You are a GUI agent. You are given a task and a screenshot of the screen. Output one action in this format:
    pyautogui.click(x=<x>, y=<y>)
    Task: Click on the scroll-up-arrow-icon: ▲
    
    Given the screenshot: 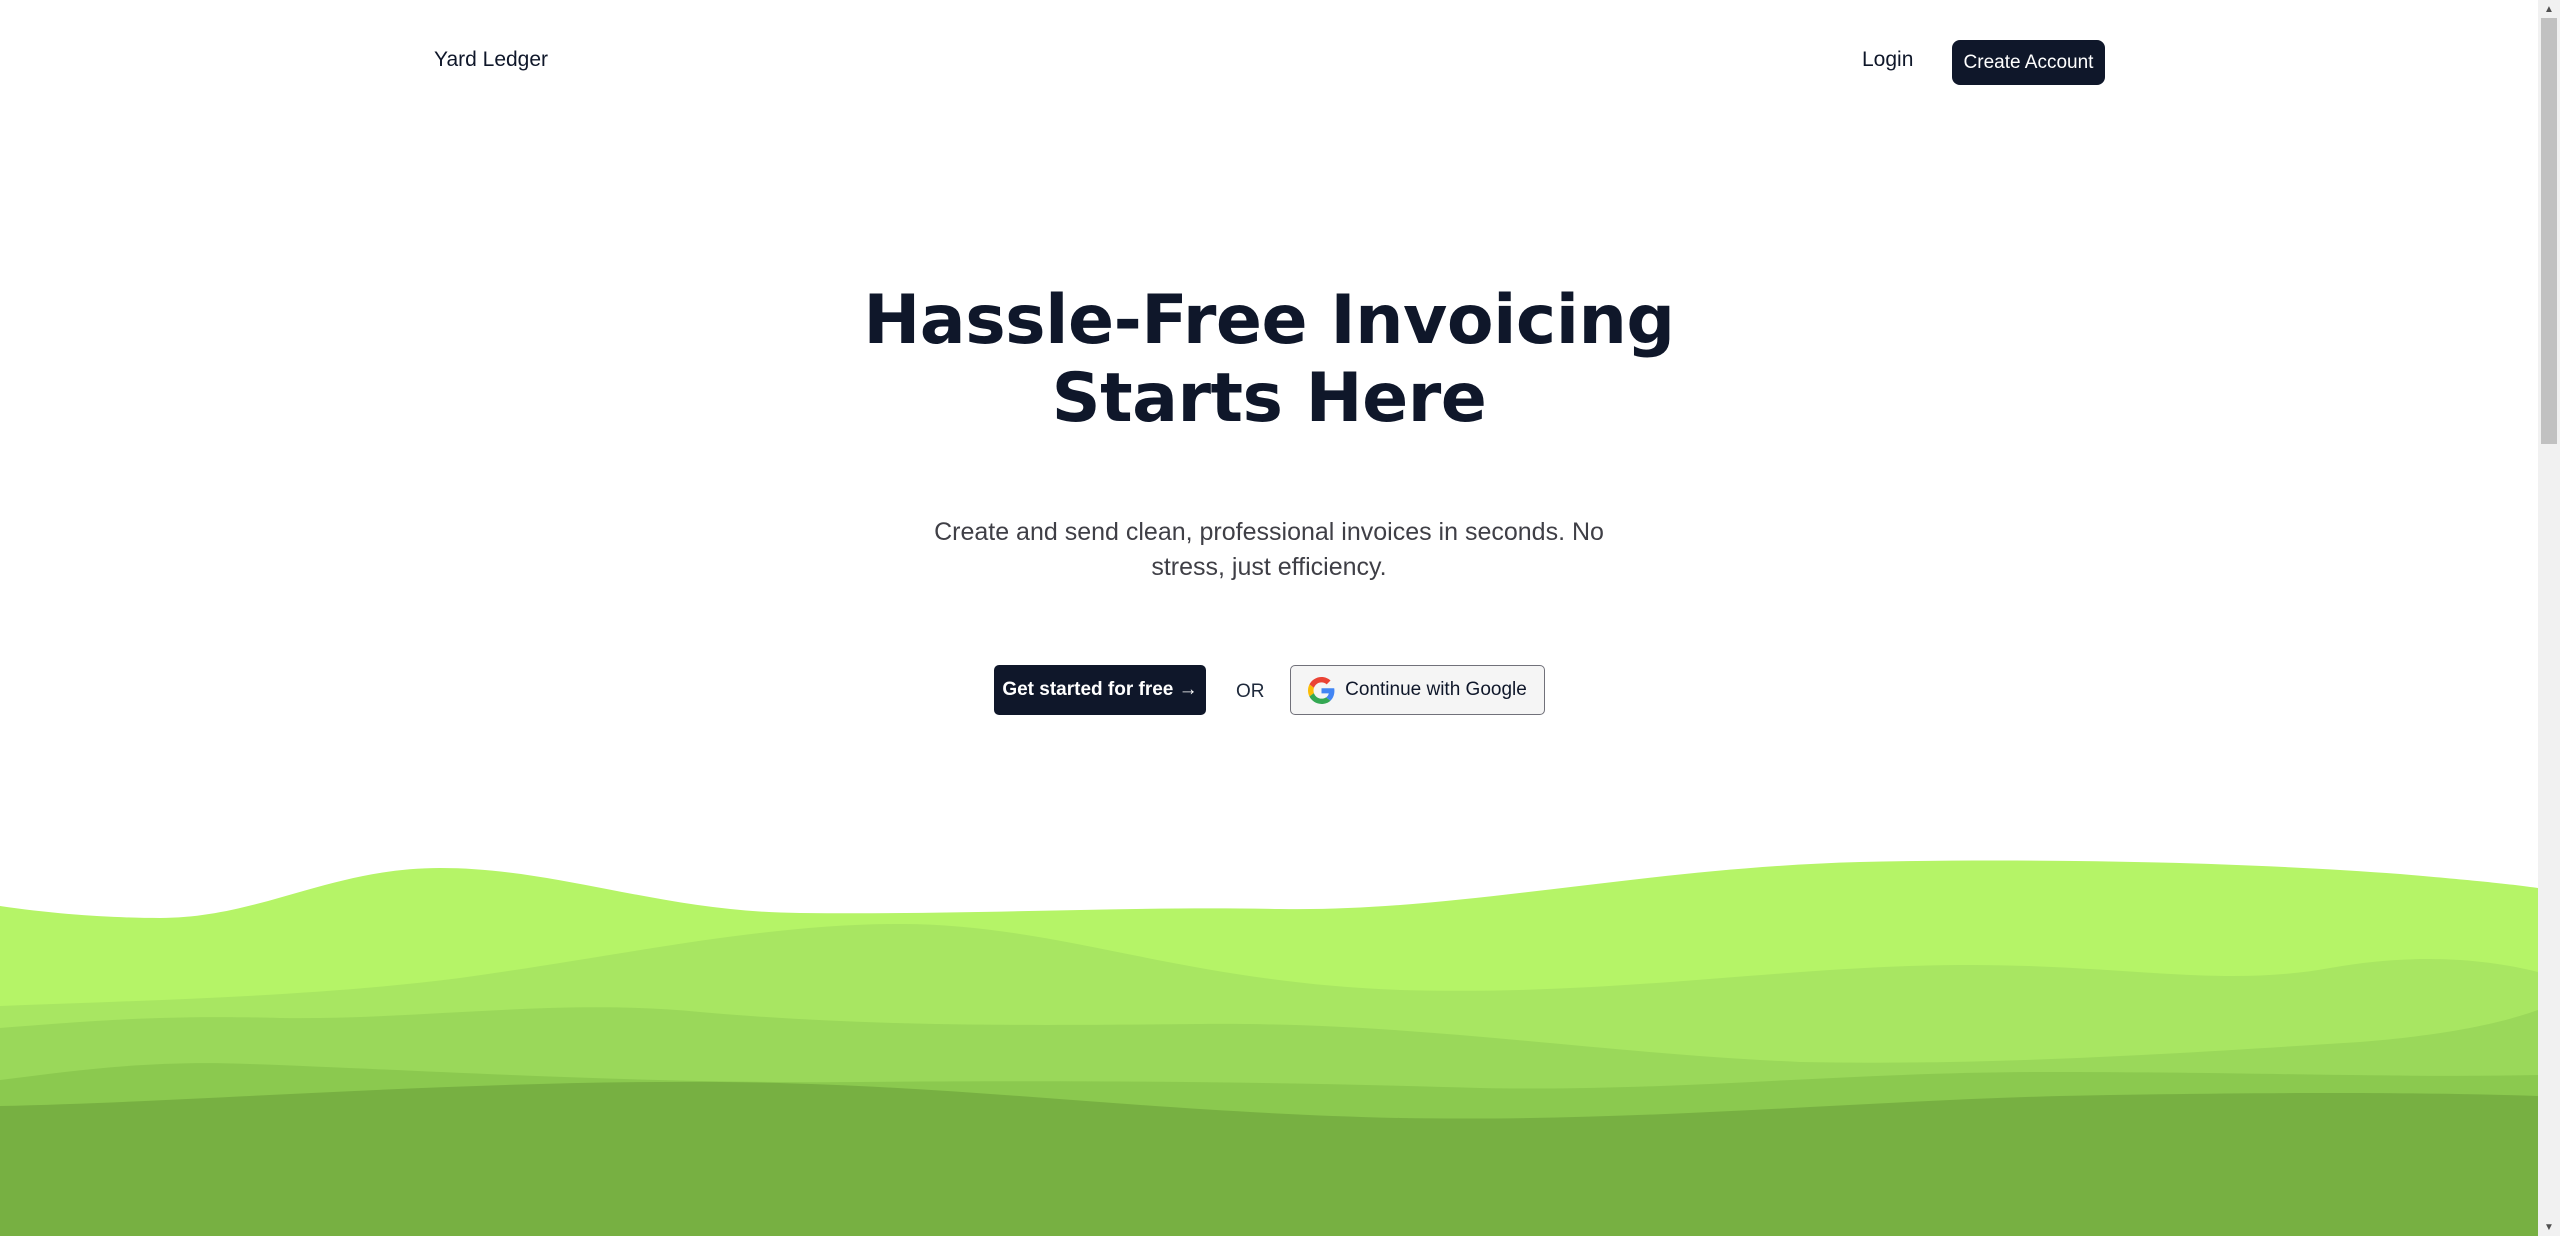 What is the action you would take?
    pyautogui.click(x=2549, y=9)
    